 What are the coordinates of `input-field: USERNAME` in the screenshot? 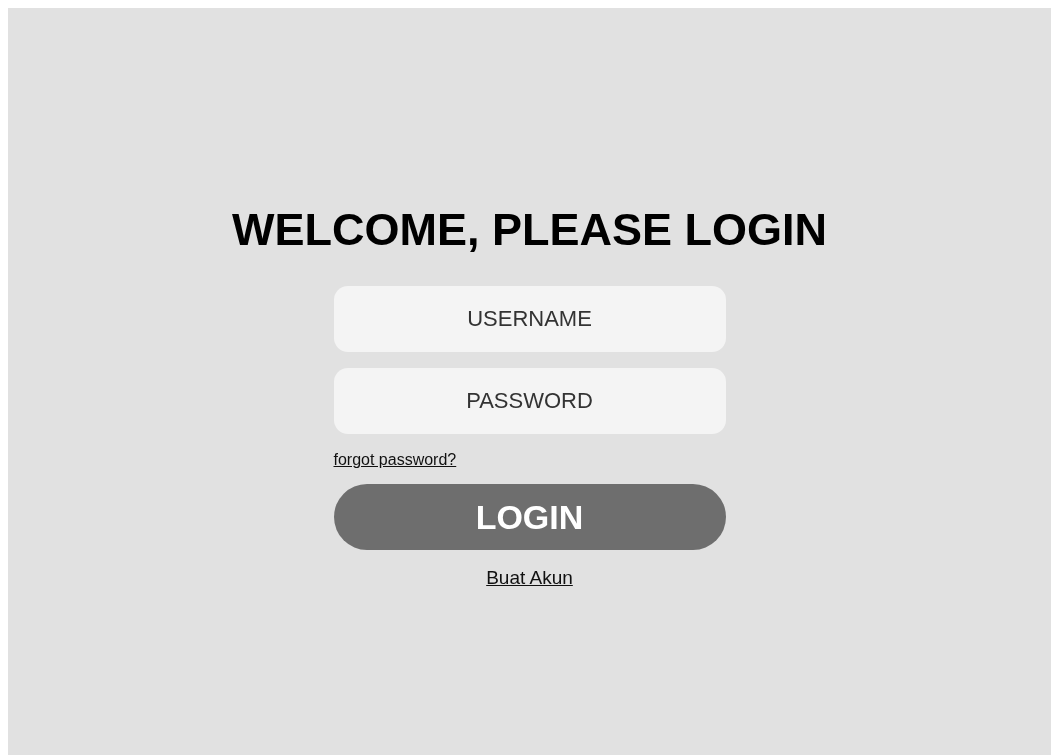 It's located at (529, 319).